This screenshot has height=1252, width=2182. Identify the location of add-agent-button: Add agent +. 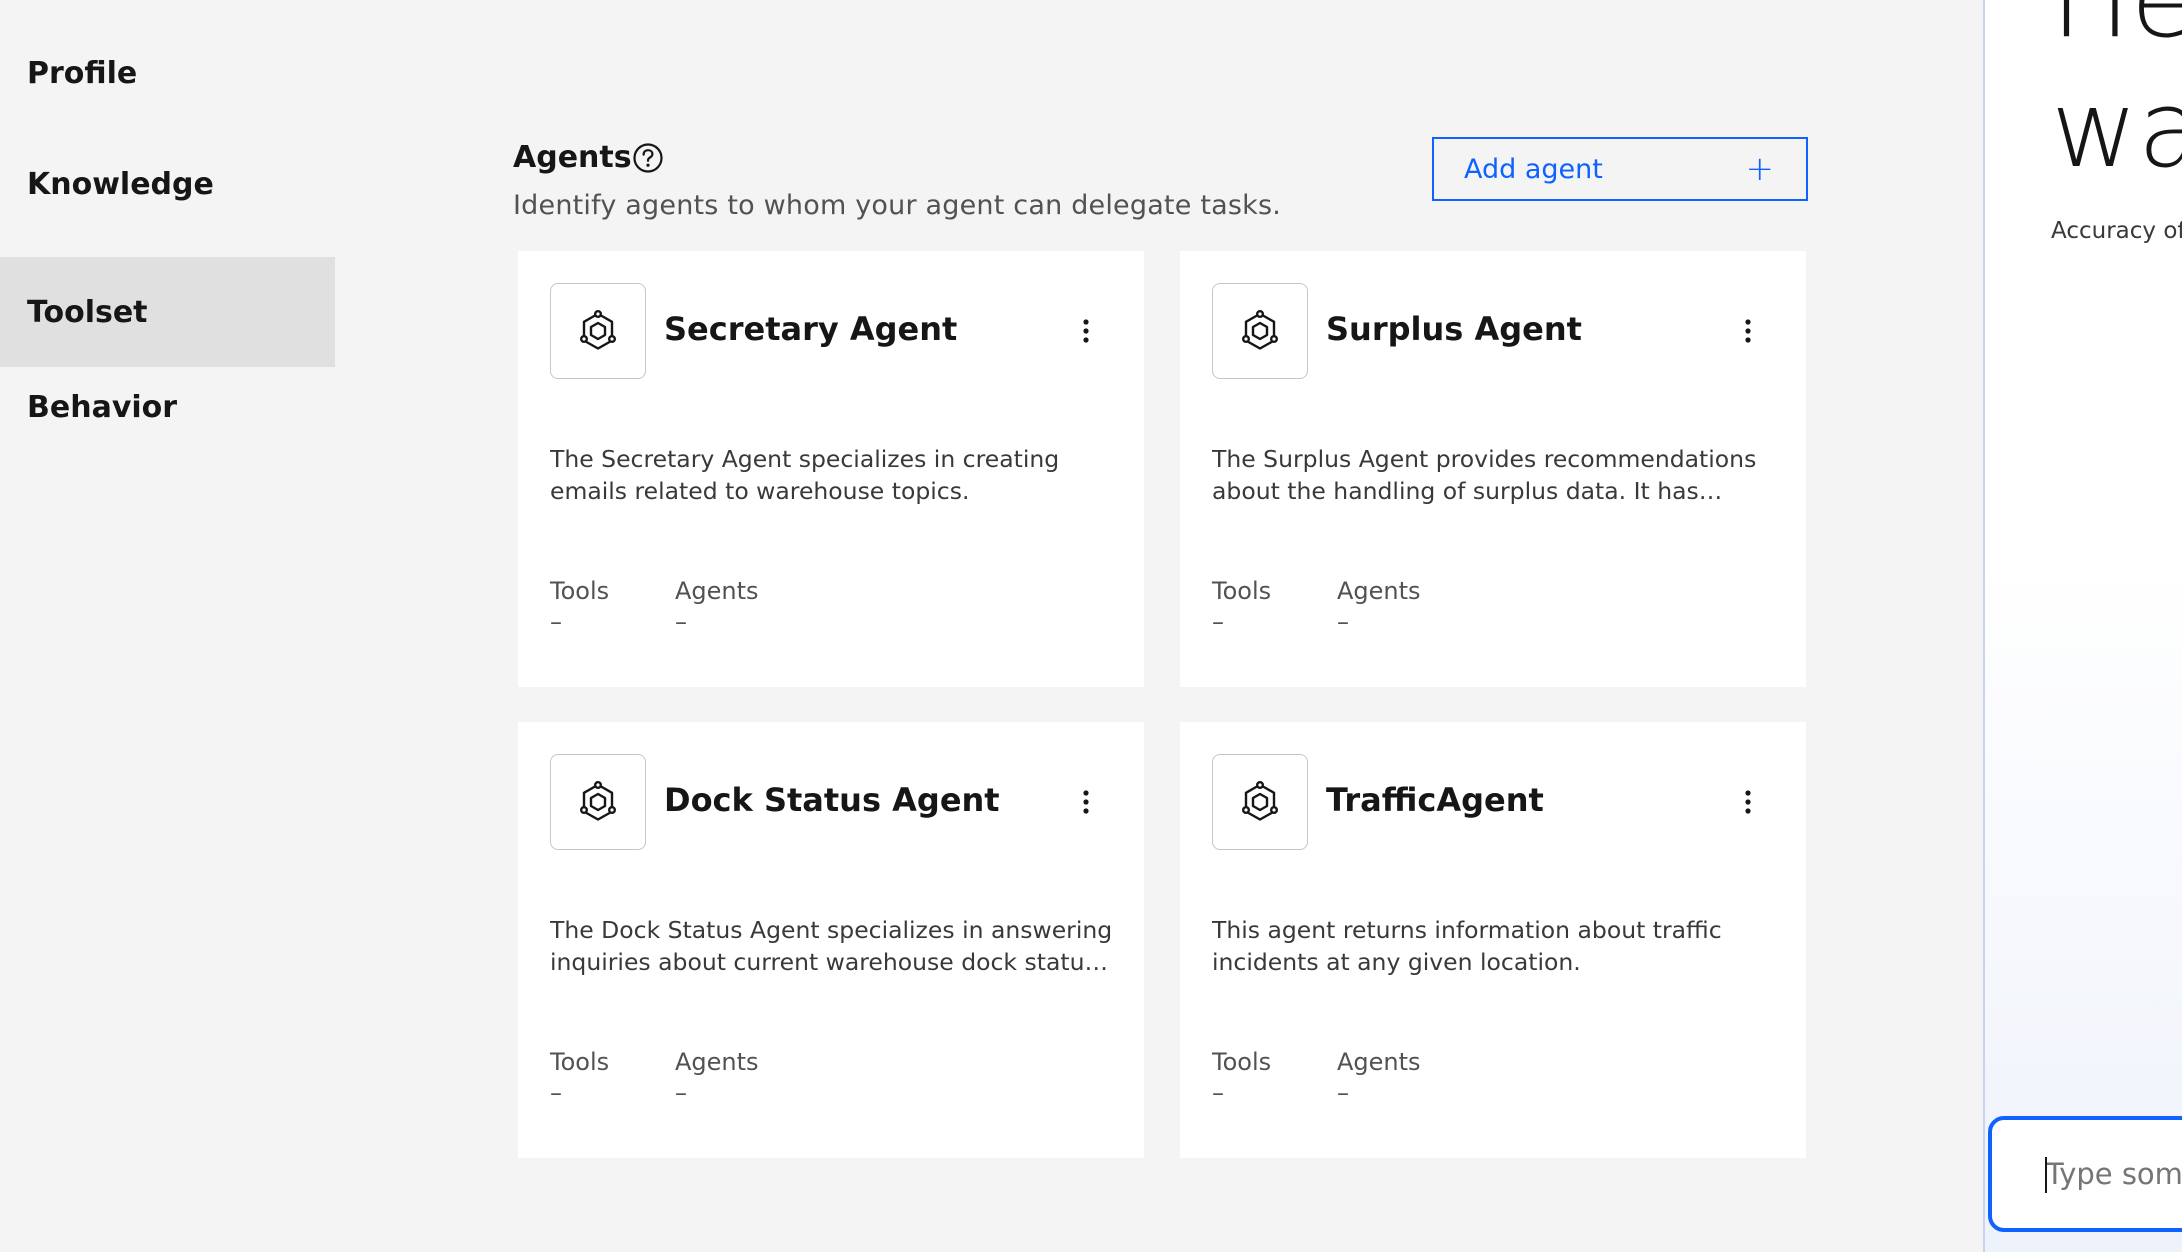
(1620, 169).